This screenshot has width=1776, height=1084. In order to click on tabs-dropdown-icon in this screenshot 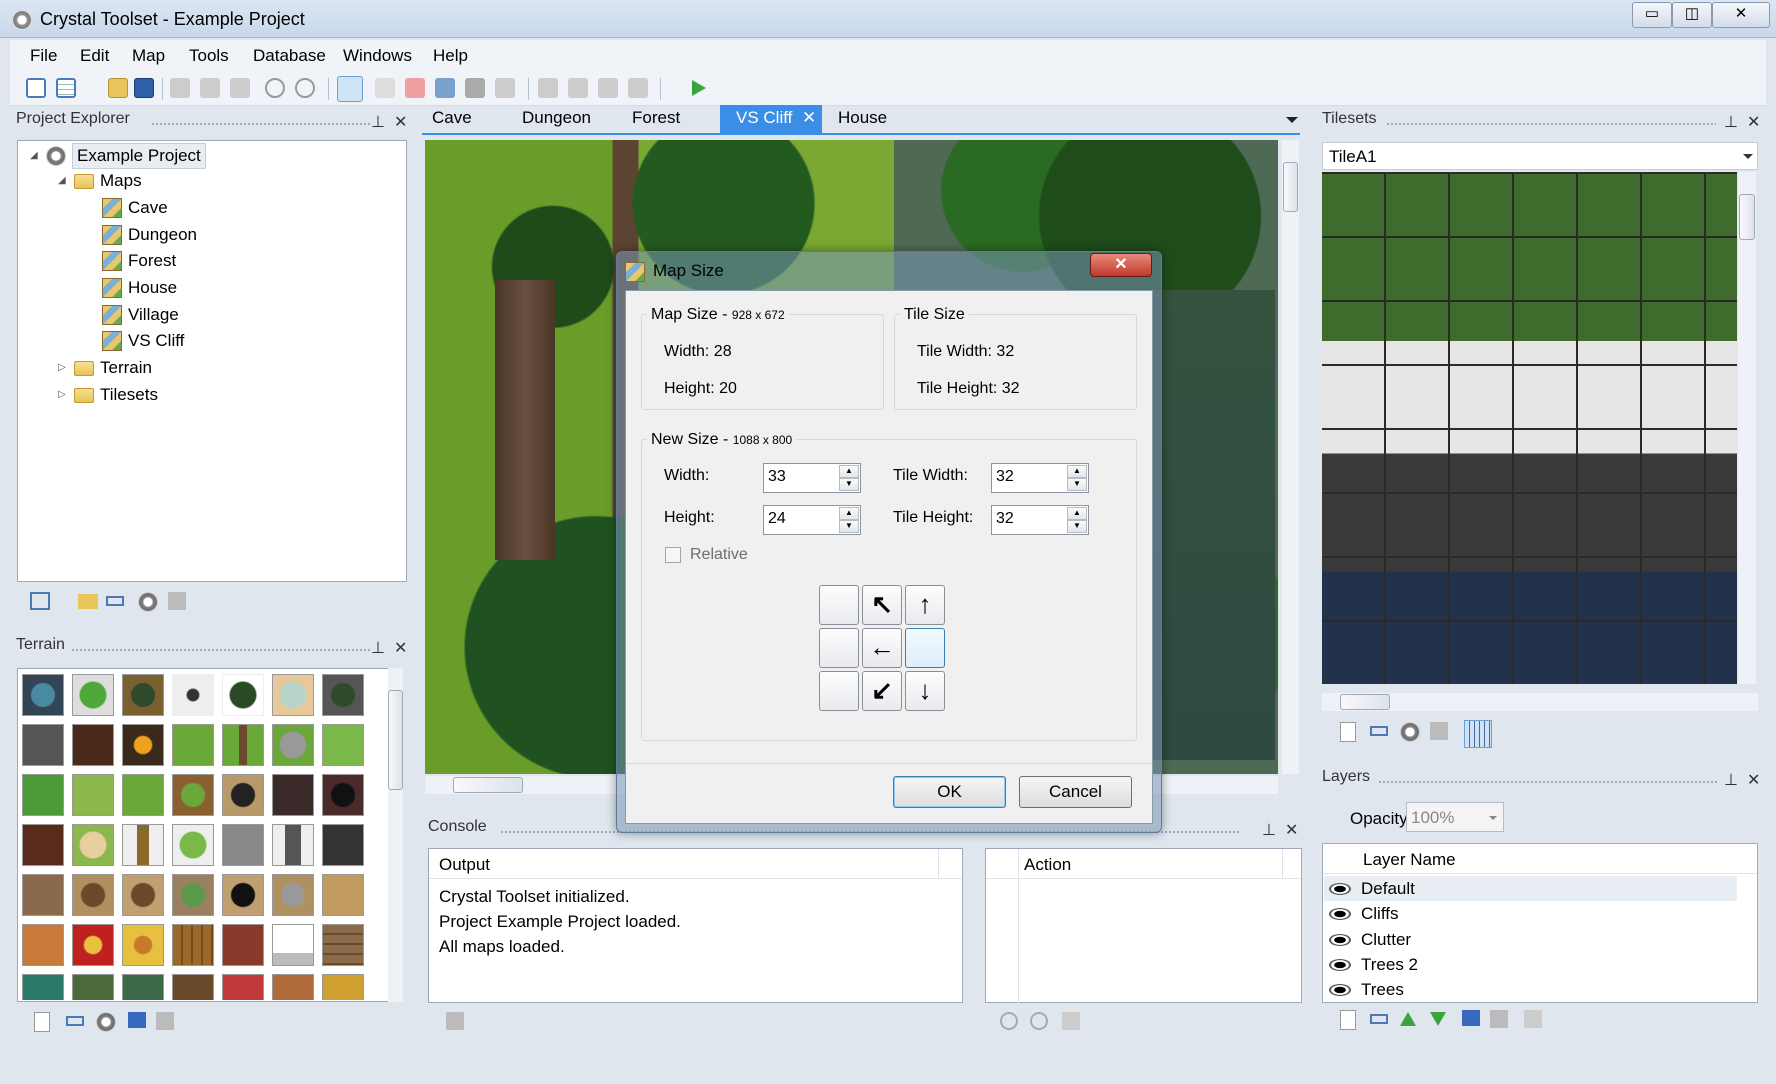, I will do `click(1292, 120)`.